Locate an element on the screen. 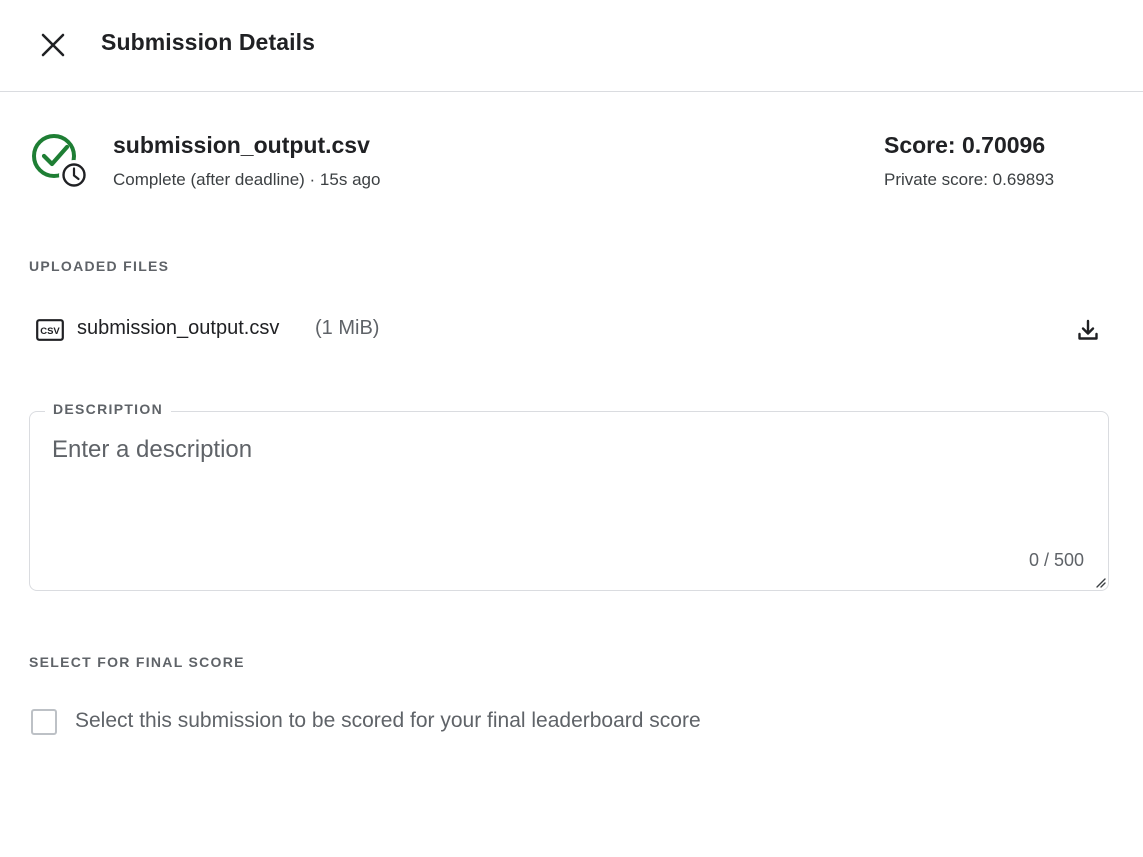 The image size is (1143, 857). final-score-label: SELECT FOR FINAL SCORE is located at coordinates (137, 662).